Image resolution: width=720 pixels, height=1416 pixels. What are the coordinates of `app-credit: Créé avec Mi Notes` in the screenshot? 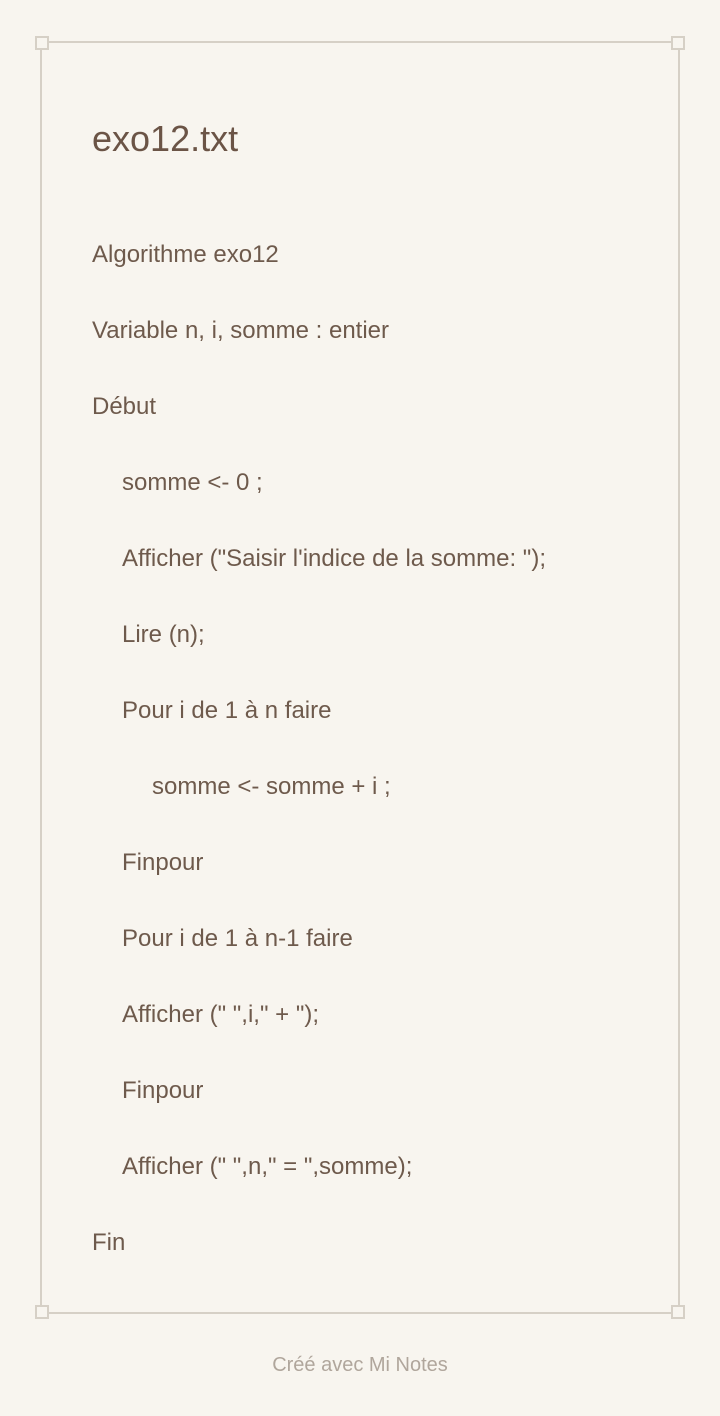 It's located at (360, 1365).